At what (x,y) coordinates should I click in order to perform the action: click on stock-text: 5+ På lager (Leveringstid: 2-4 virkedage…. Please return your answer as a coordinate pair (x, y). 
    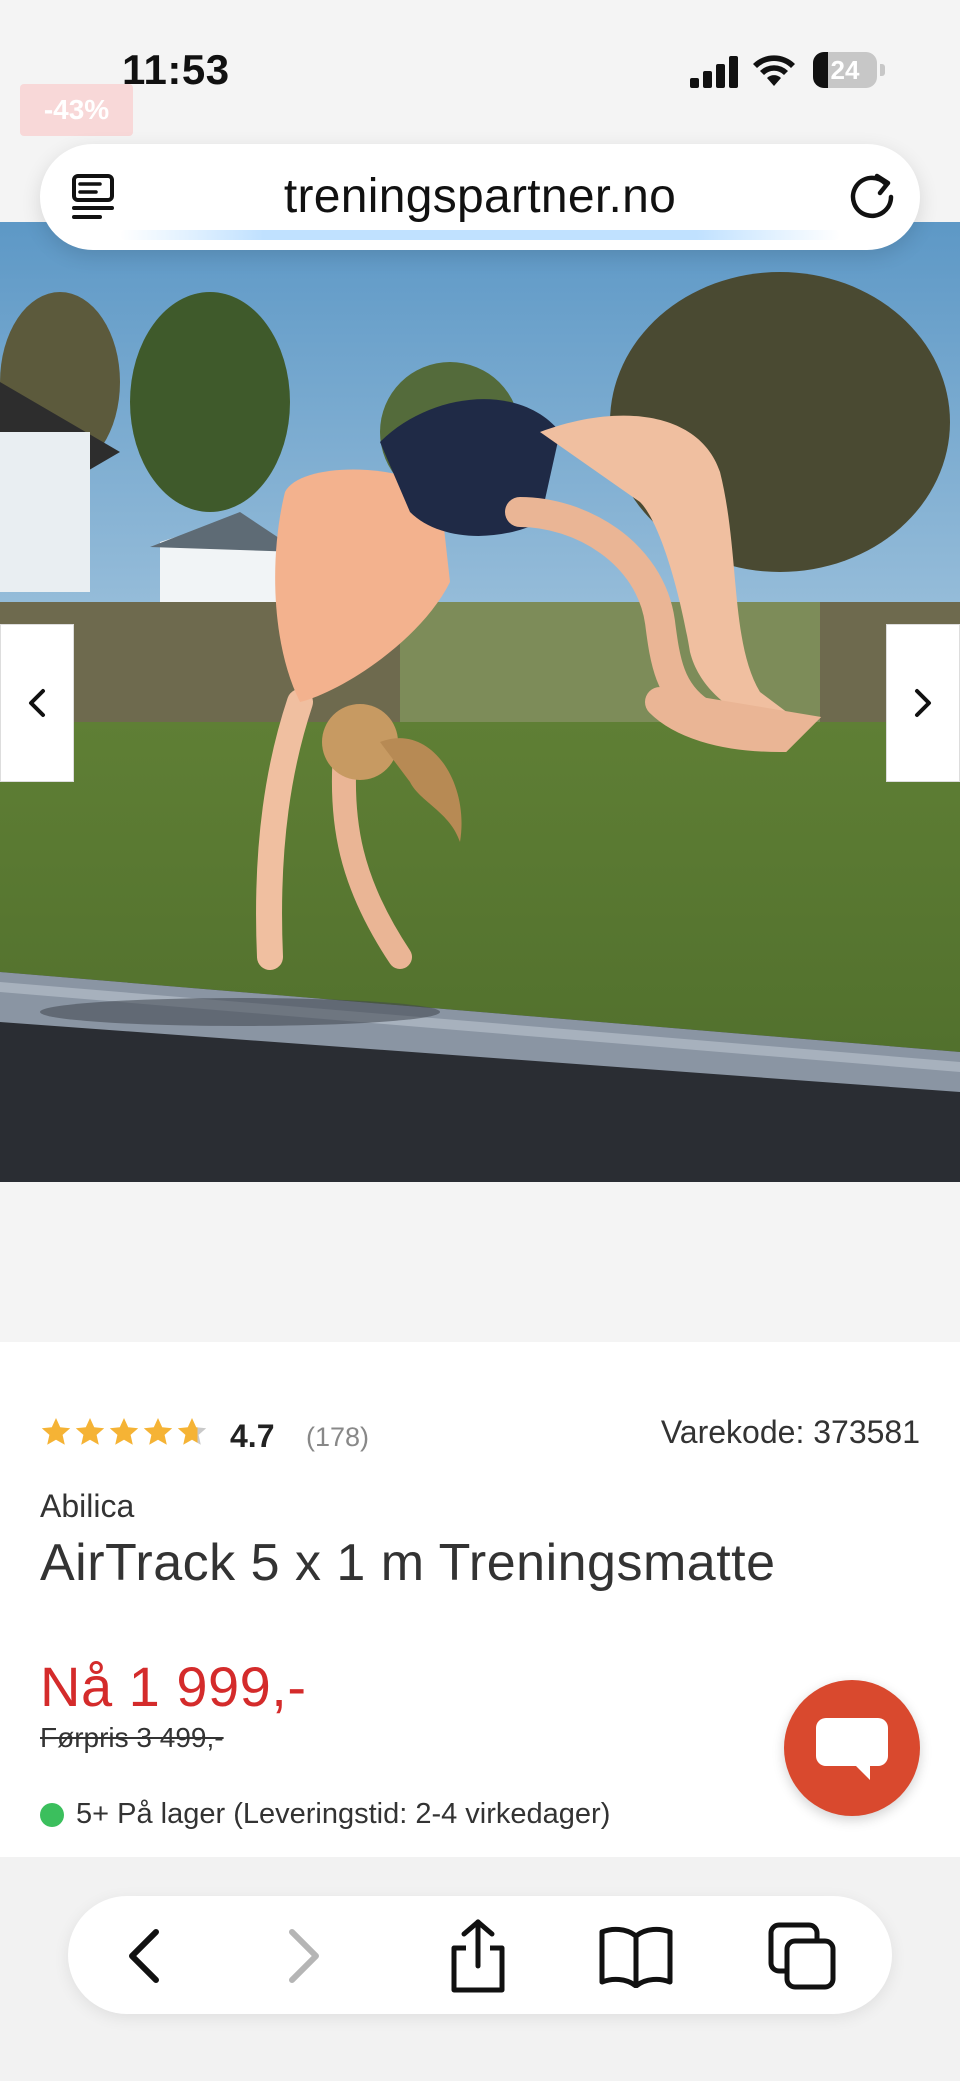
    Looking at the image, I should click on (343, 1814).